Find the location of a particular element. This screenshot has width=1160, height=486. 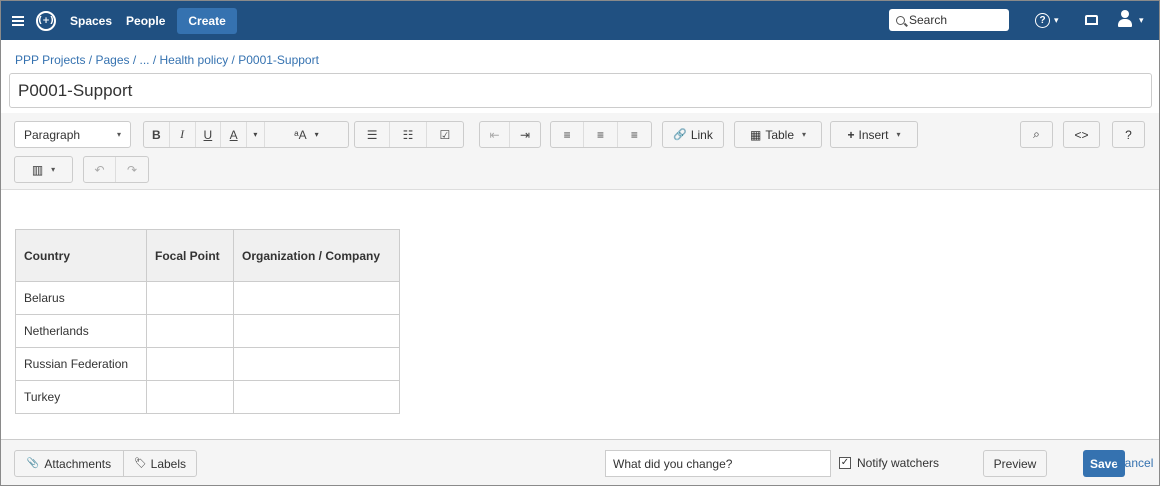

align-right-icon: ≡ is located at coordinates (634, 134).